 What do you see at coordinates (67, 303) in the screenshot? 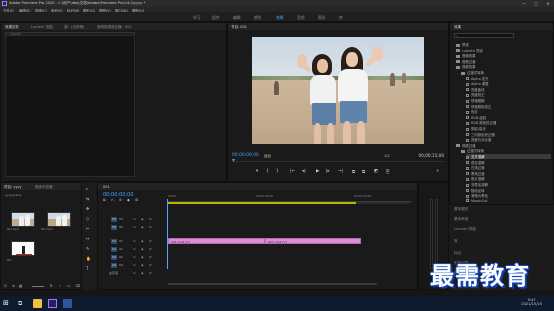
I see `word-taskbar-icon` at bounding box center [67, 303].